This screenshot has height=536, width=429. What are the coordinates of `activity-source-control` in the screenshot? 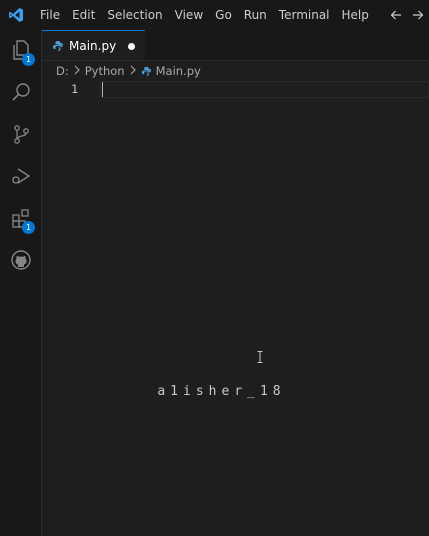 It's located at (20, 136).